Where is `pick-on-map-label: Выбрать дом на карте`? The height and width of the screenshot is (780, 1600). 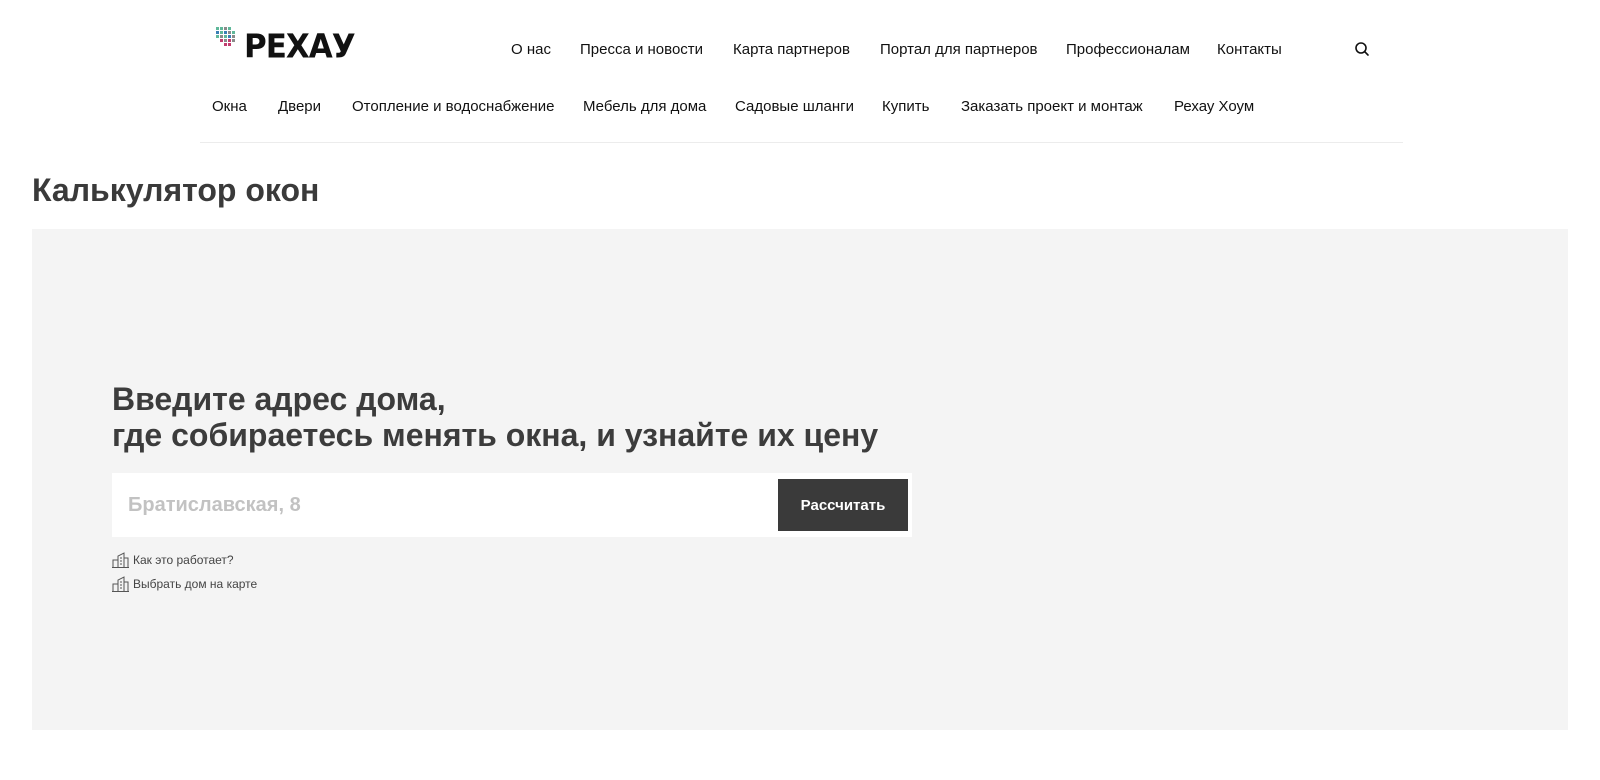 pick-on-map-label: Выбрать дом на карте is located at coordinates (195, 584).